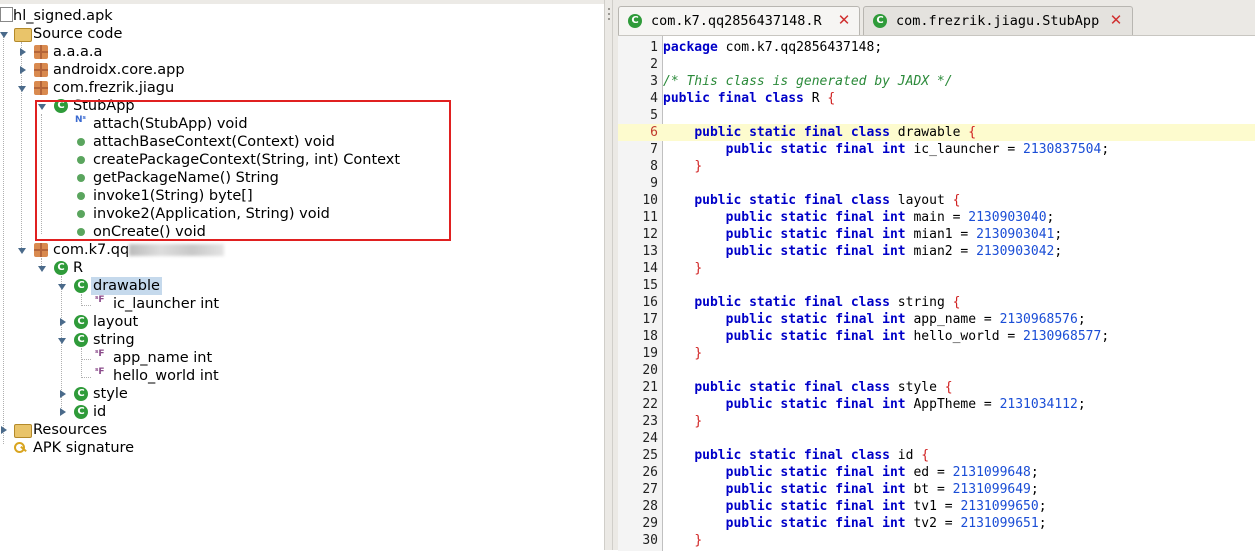 The height and width of the screenshot is (551, 1255). What do you see at coordinates (163, 358) in the screenshot?
I see `tree-node-label: app_name int` at bounding box center [163, 358].